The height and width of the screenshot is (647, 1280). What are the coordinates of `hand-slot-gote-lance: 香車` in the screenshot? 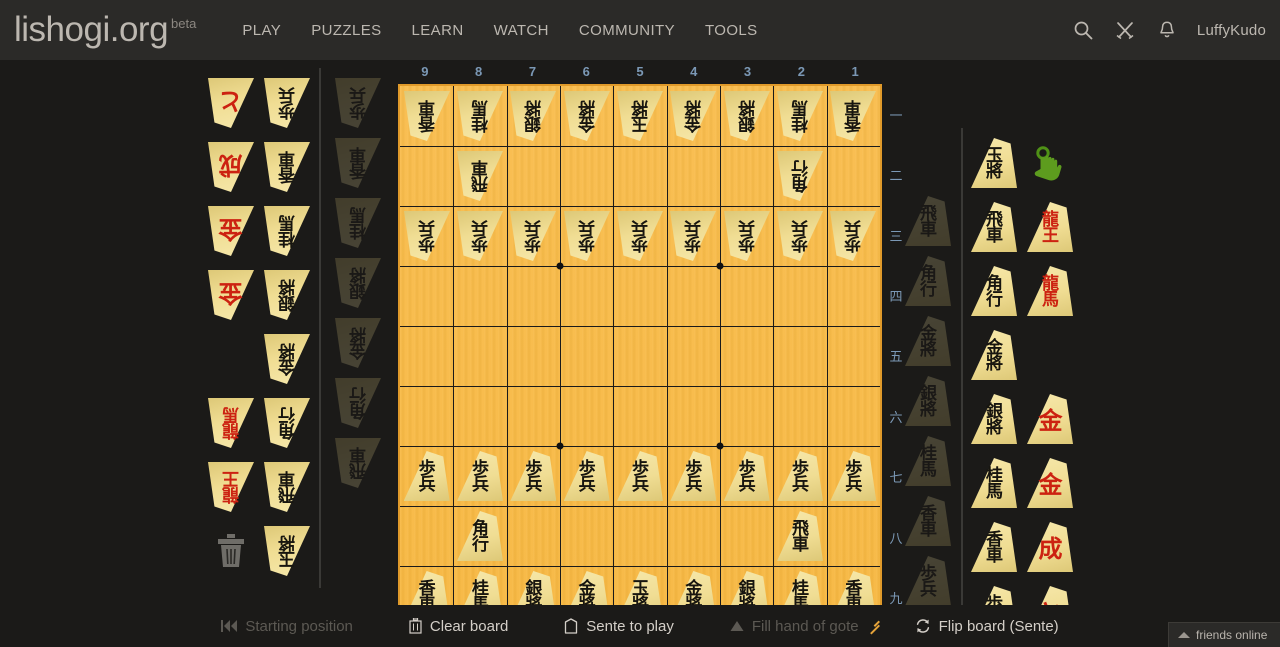 It's located at (358, 163).